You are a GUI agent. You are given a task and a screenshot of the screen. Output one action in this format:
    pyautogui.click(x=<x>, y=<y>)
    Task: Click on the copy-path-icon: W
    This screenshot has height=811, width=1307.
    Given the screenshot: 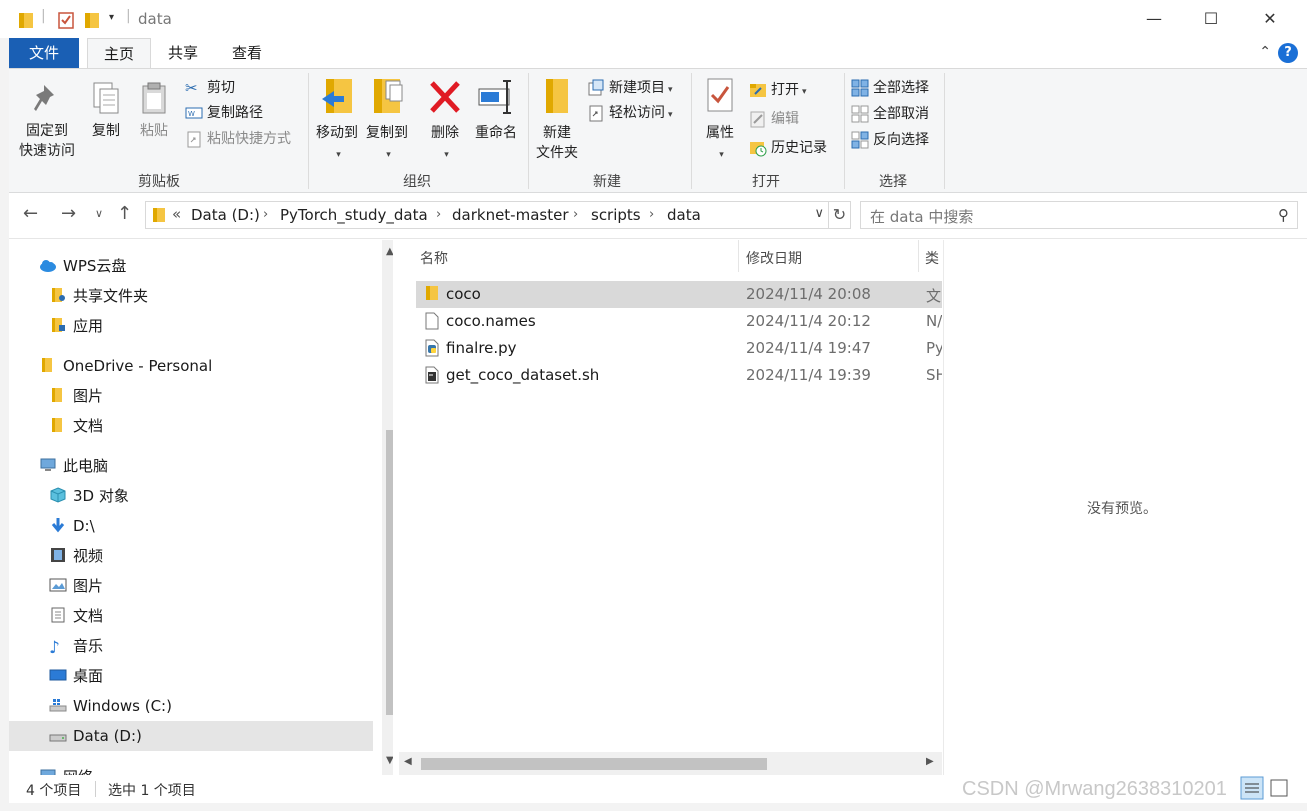 What is the action you would take?
    pyautogui.click(x=194, y=113)
    